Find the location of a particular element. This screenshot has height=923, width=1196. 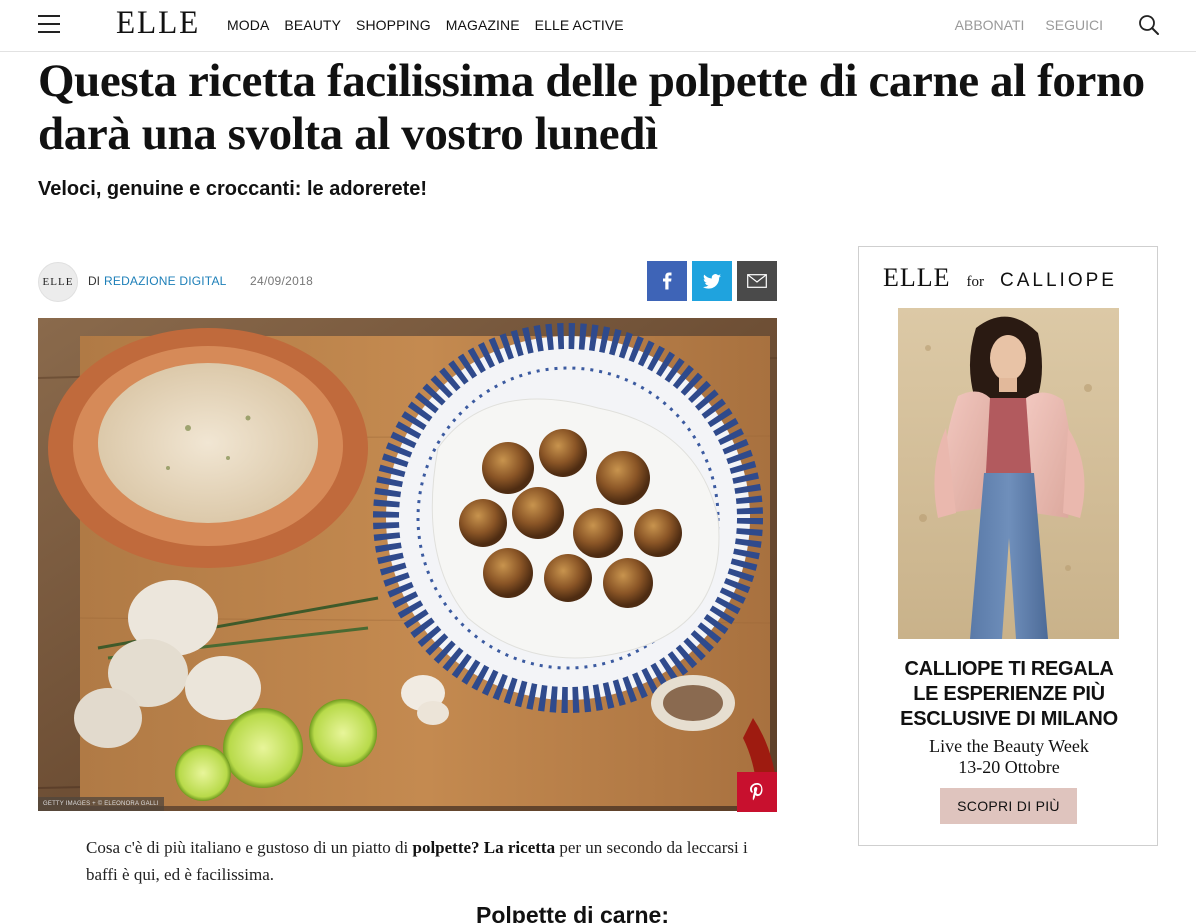

share-twitter-button is located at coordinates (712, 281).